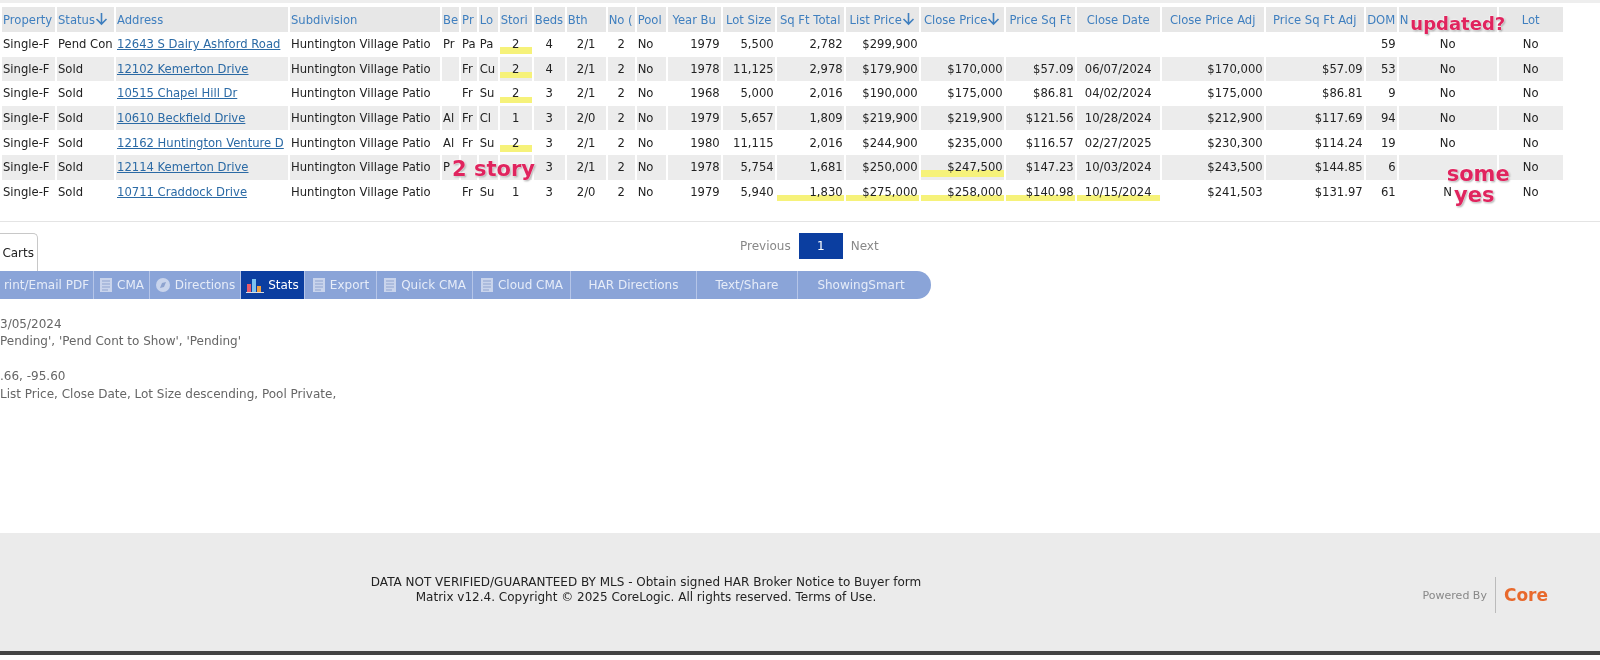  I want to click on footer-text: Matrix v12.4. Copyright © 2025 CoreLogic. All rights reserved. Terms of Use., so click(646, 597).